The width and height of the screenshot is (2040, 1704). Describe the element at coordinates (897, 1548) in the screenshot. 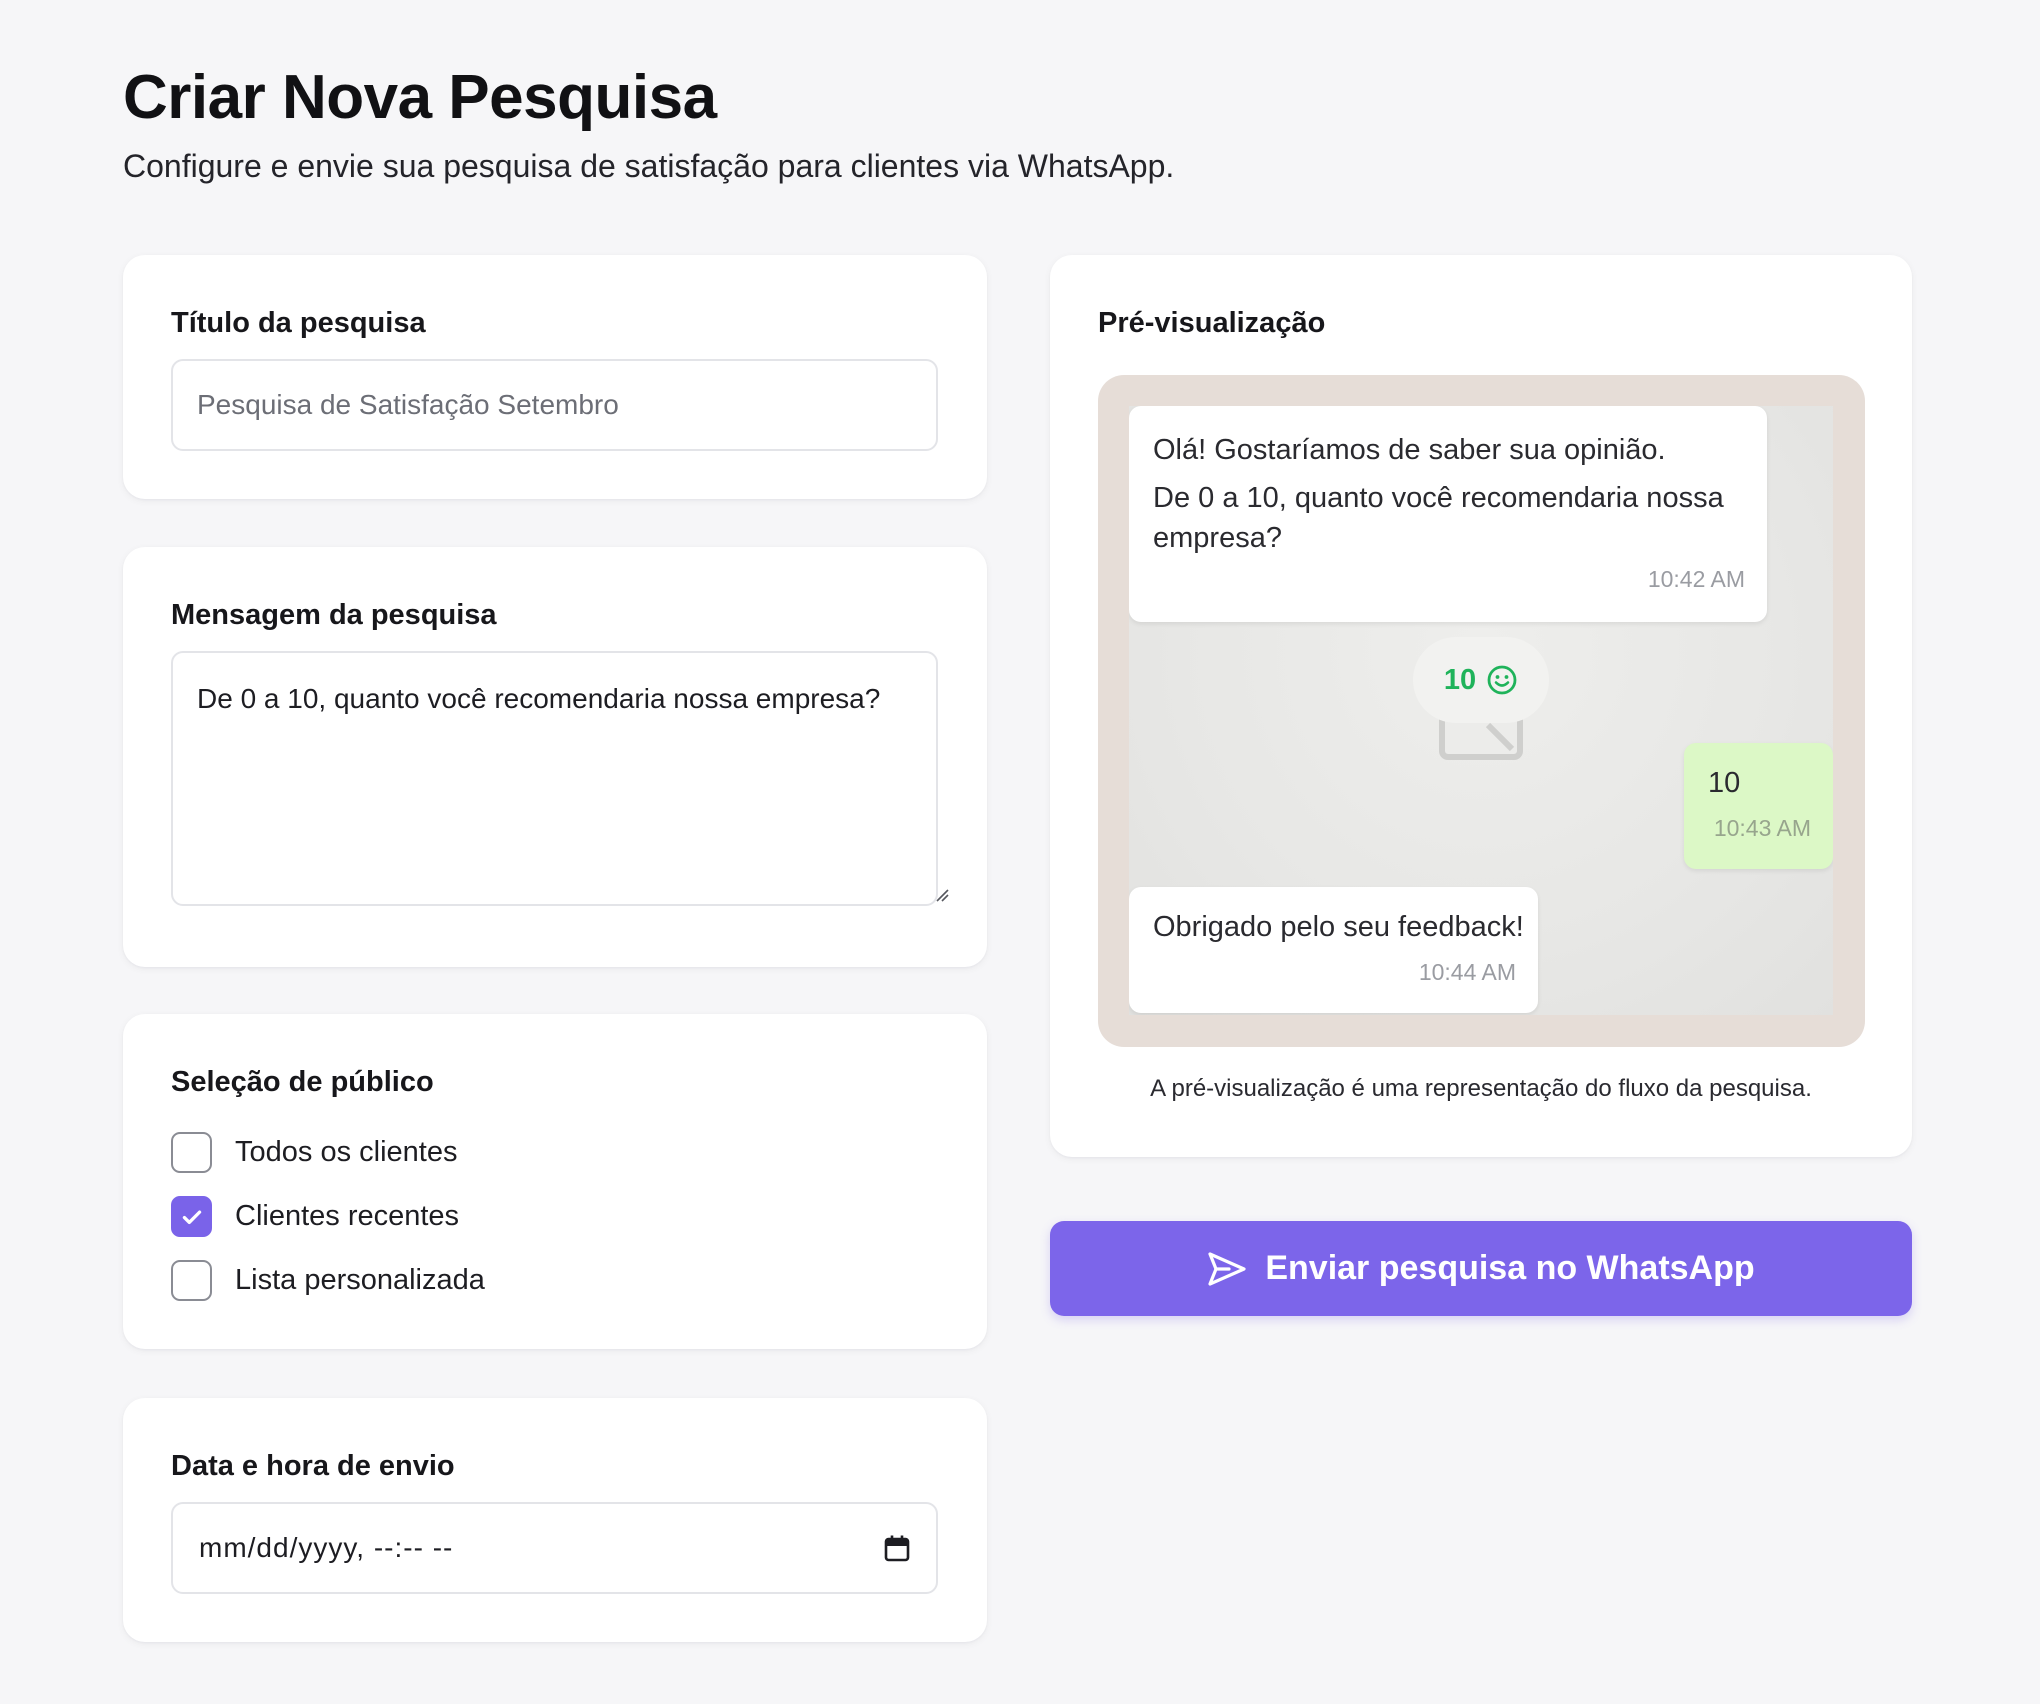

I see `calendar-icon` at that location.